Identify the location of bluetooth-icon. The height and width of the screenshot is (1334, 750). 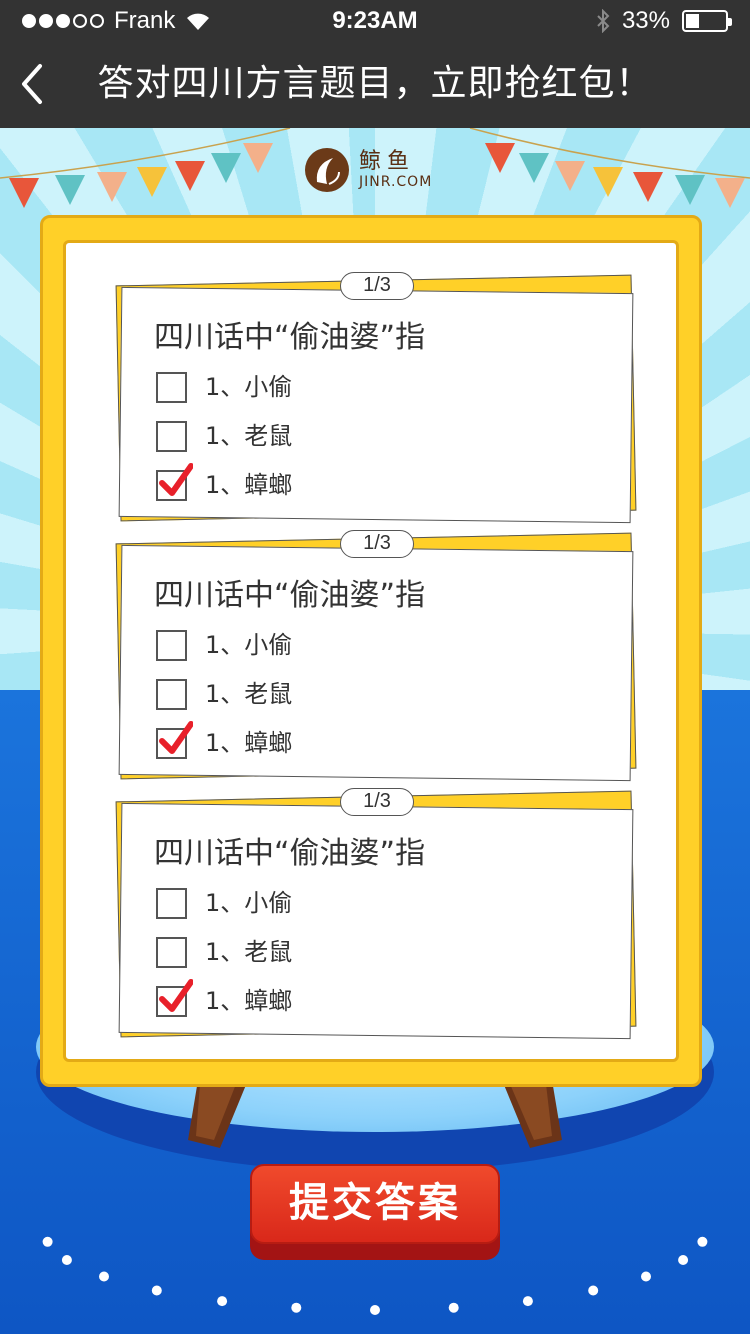
(603, 21).